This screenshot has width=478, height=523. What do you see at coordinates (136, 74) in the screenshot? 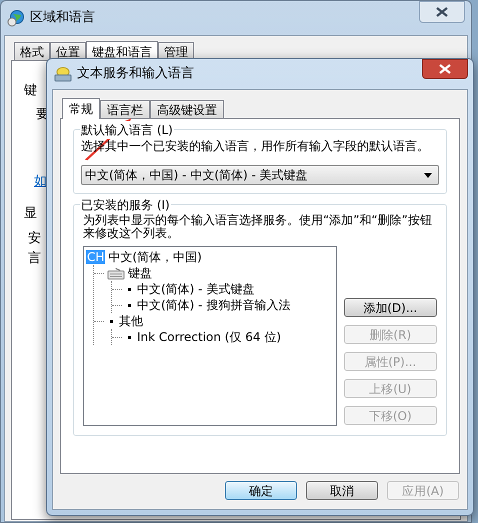
I see `dialog-title: 文本服务和输入语言` at bounding box center [136, 74].